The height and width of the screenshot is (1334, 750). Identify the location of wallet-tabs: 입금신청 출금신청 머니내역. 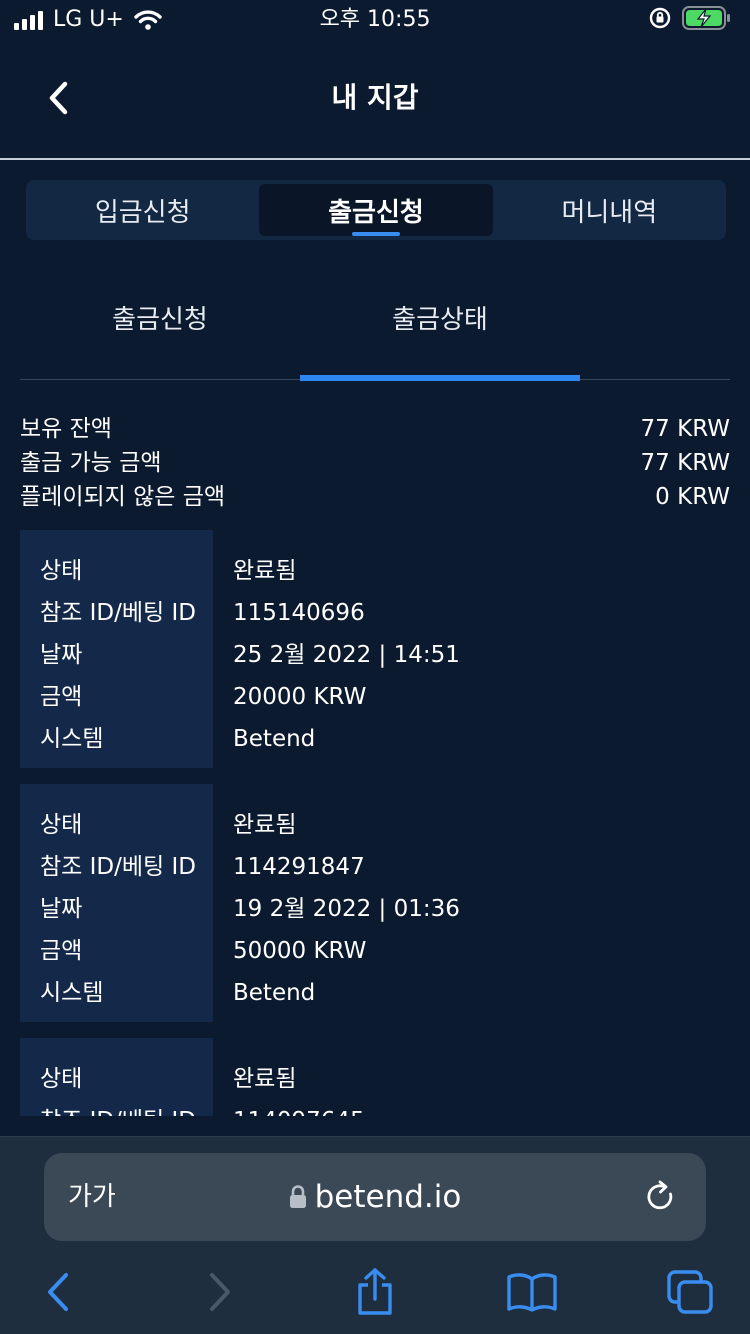
(376, 210).